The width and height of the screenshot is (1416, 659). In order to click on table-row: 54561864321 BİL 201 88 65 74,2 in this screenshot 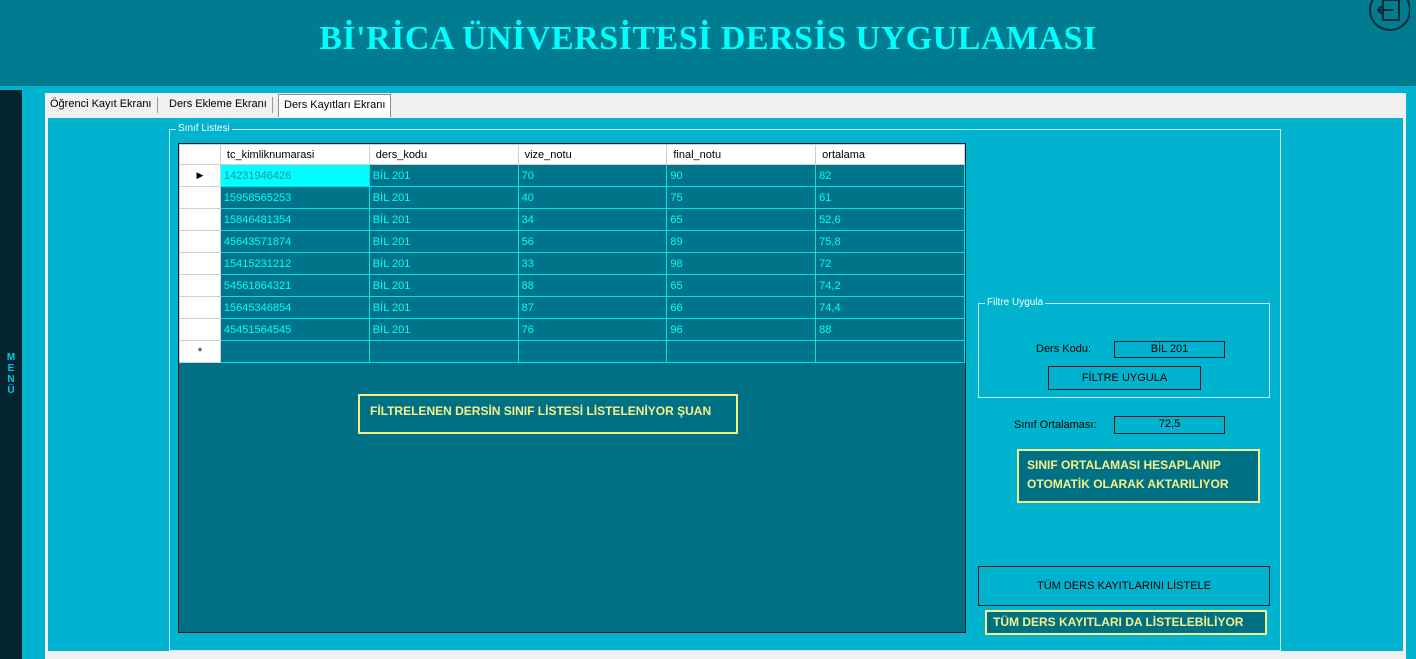, I will do `click(572, 285)`.